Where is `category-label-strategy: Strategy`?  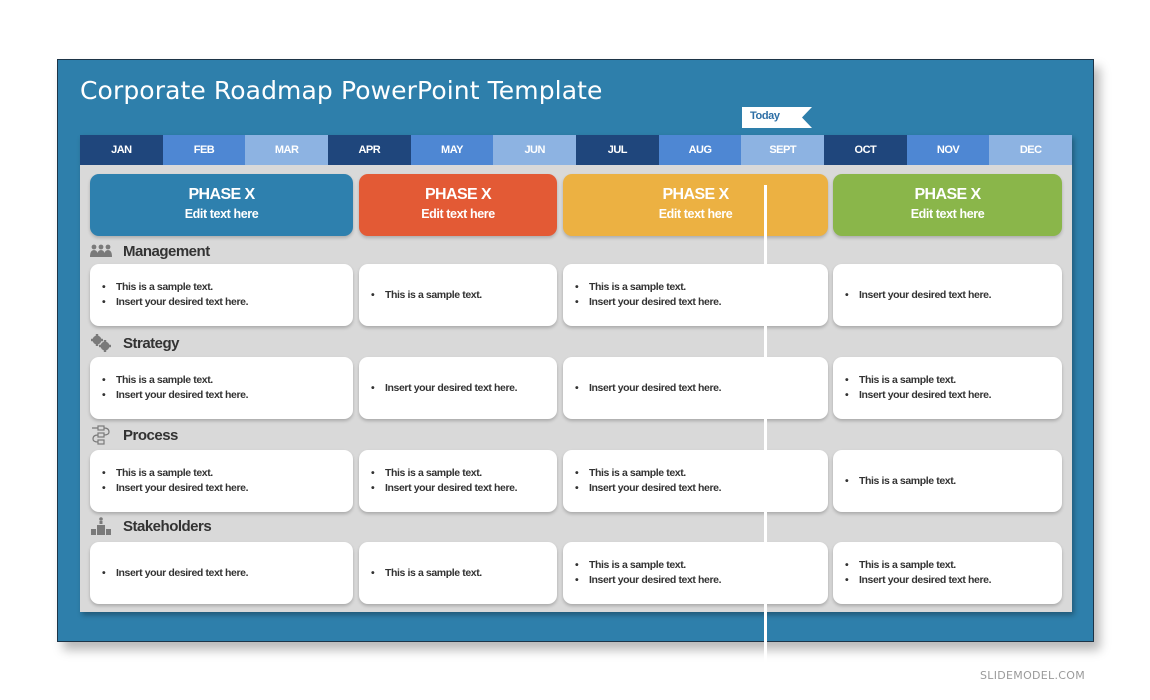
category-label-strategy: Strategy is located at coordinates (135, 343).